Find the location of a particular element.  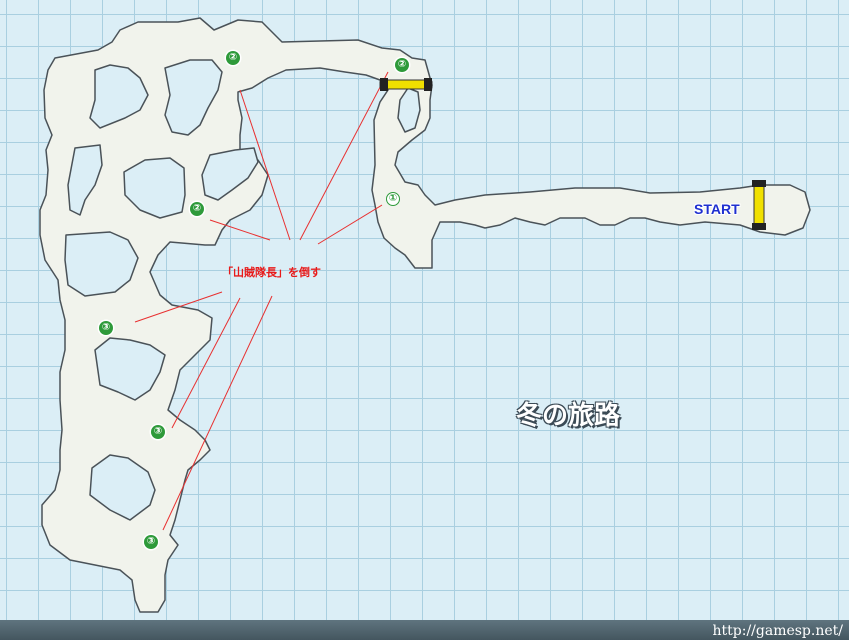

pointer-line is located at coordinates (350, 224).